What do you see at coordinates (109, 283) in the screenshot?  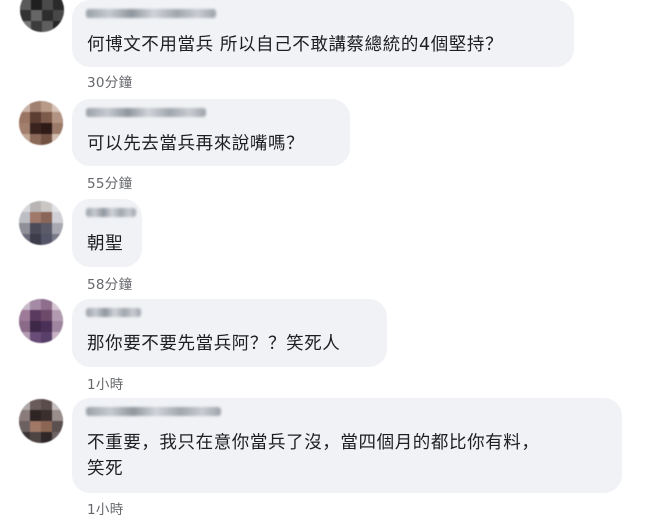 I see `comment-timestamp: 58分鐘` at bounding box center [109, 283].